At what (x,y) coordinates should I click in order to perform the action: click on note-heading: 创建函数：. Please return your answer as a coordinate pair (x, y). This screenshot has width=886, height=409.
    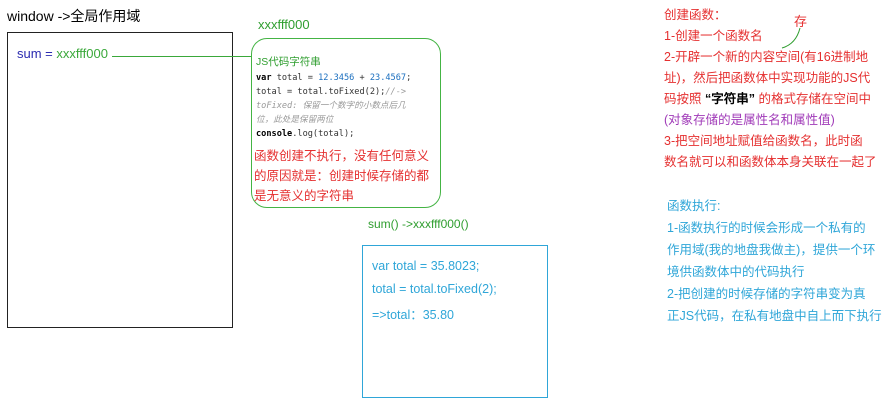
    Looking at the image, I should click on (695, 15).